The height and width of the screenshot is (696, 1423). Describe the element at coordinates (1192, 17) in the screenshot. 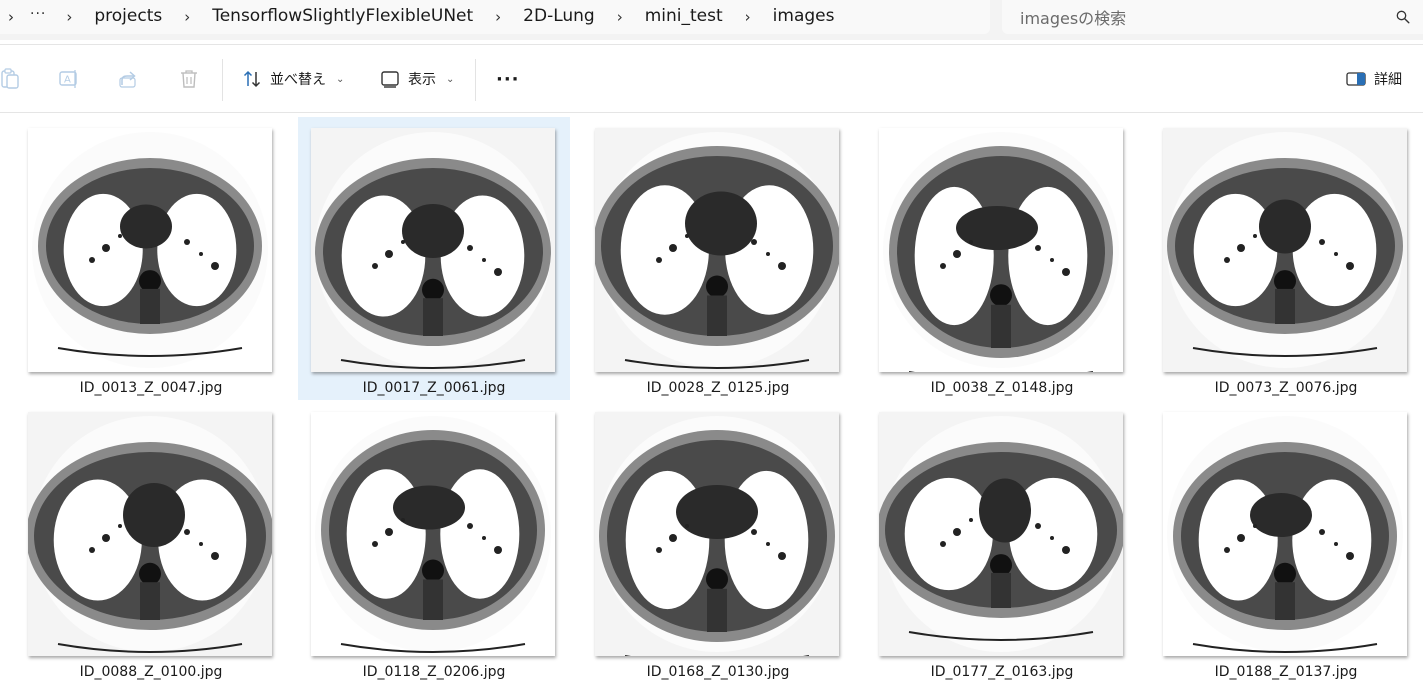

I see `search-input: imagesの検索` at that location.